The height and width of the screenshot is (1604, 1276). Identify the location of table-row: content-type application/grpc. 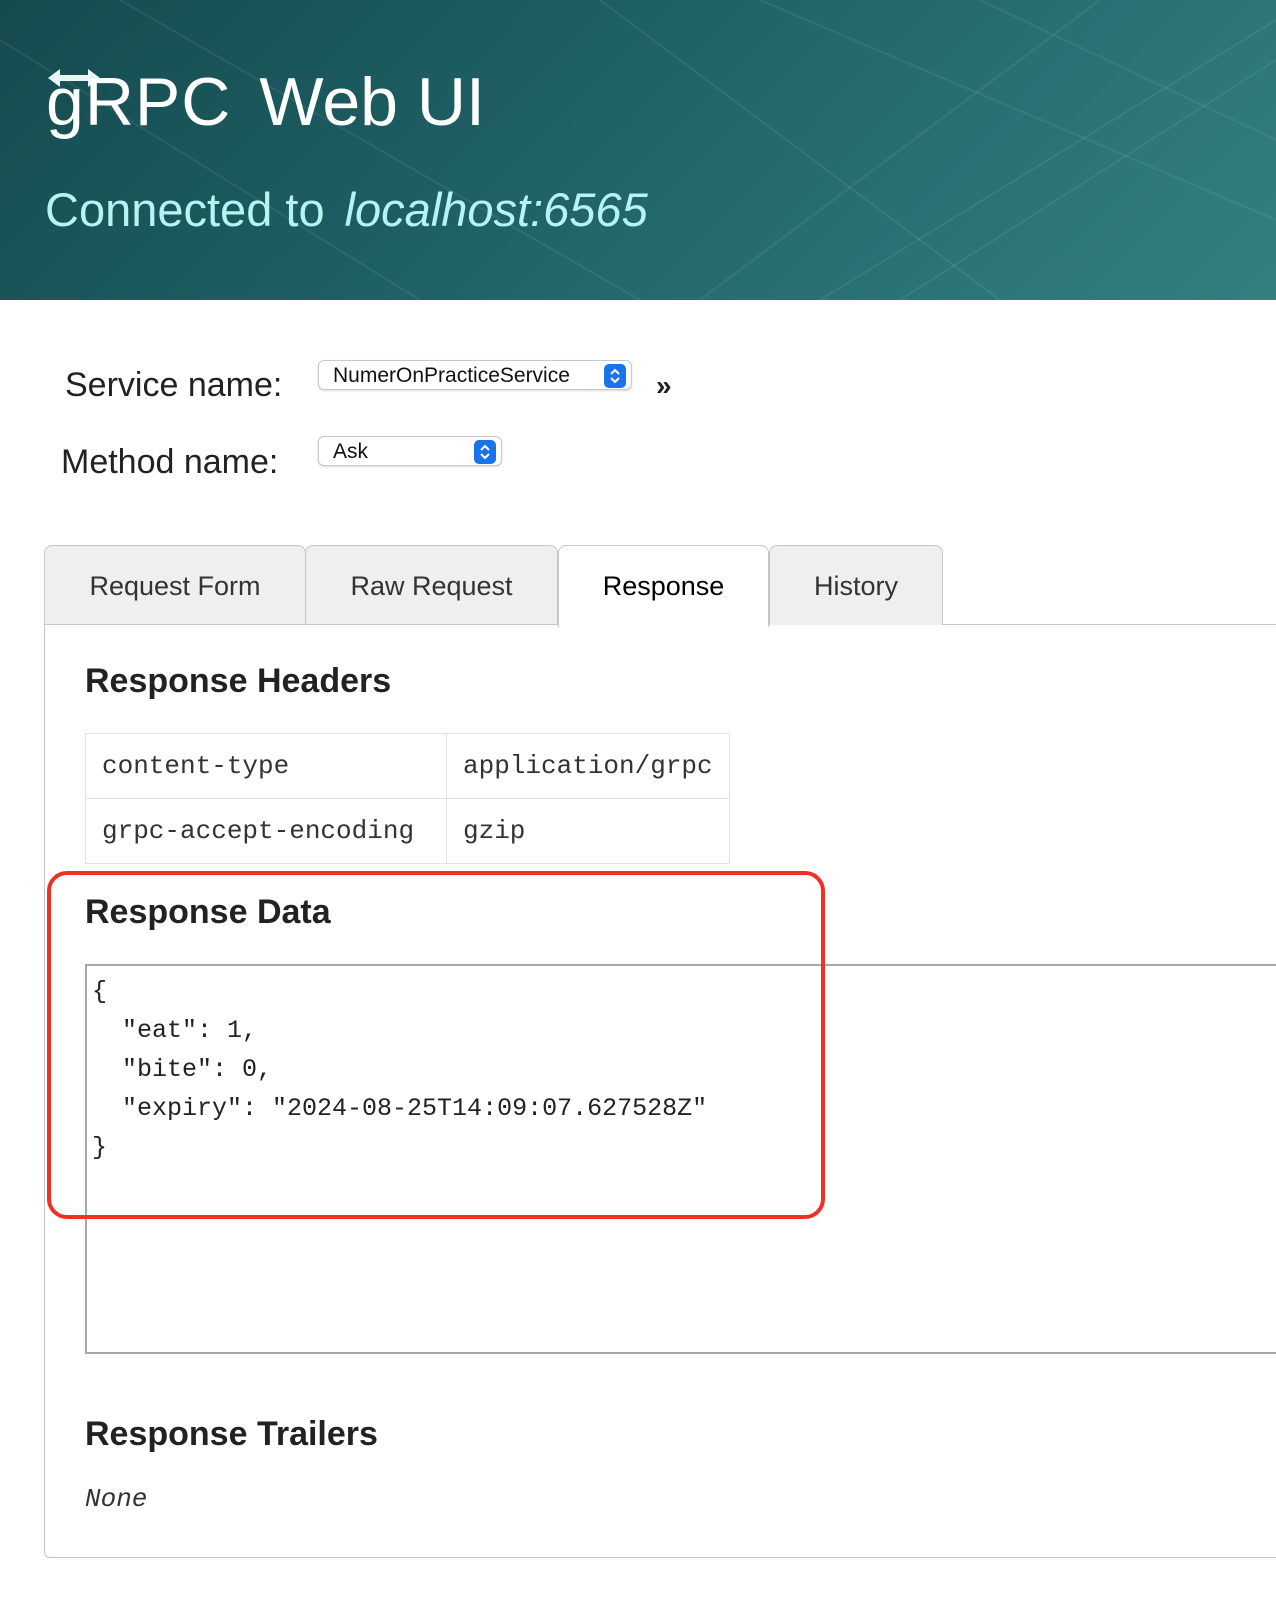
(407, 766).